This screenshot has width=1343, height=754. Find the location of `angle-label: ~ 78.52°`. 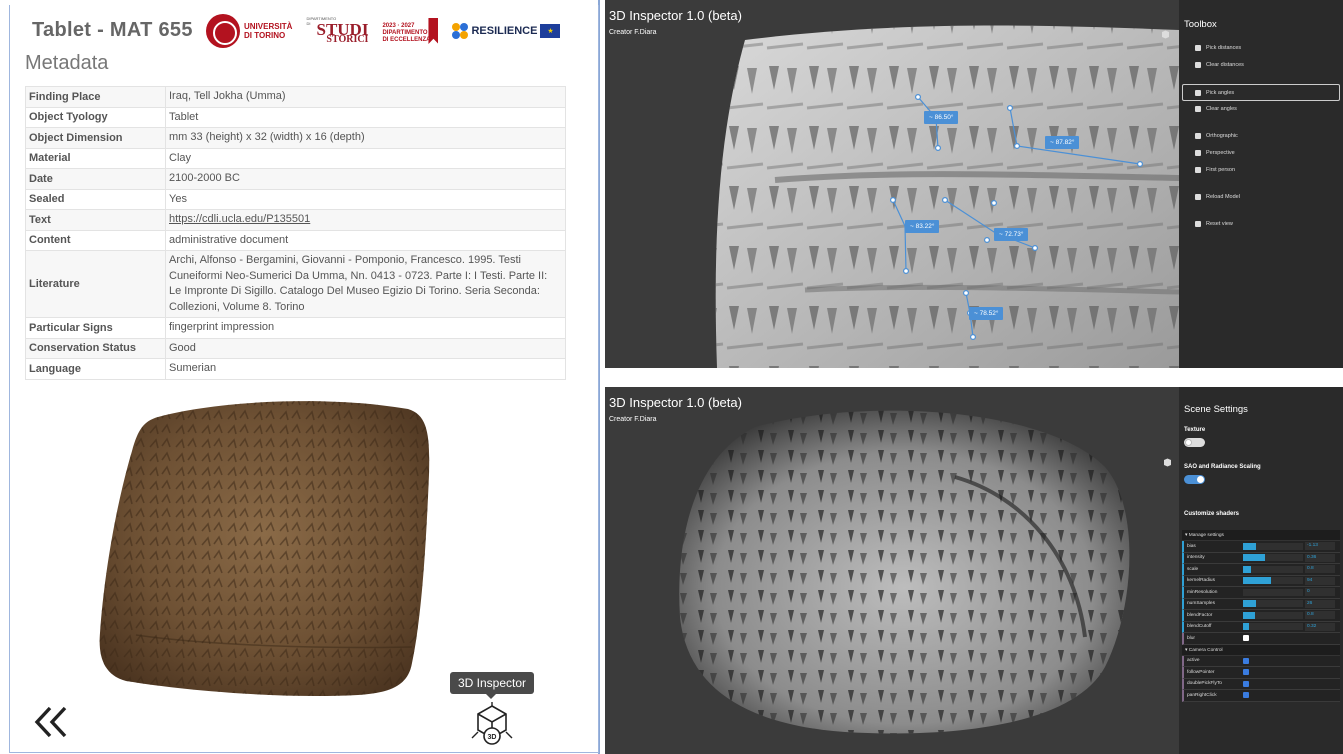

angle-label: ~ 78.52° is located at coordinates (986, 313).